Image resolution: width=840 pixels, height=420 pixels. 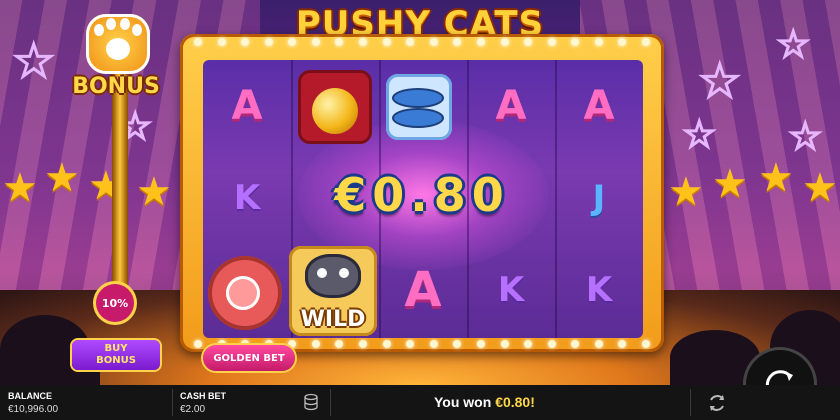 I want to click on bonus-progress-badge: 10%, so click(x=115, y=303).